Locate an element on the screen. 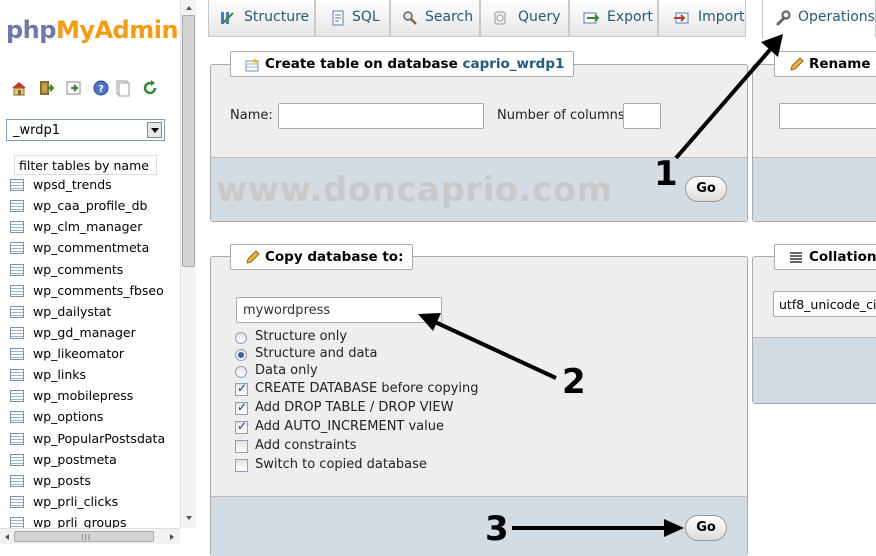  filter-tables-input: filter tables by name is located at coordinates (85, 165).